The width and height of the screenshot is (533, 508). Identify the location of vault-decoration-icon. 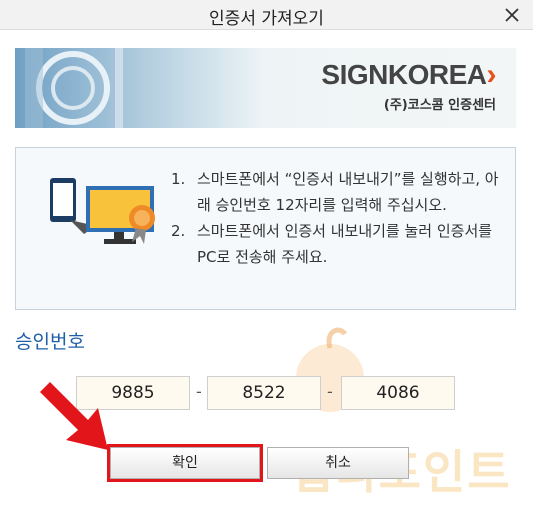
(74, 88).